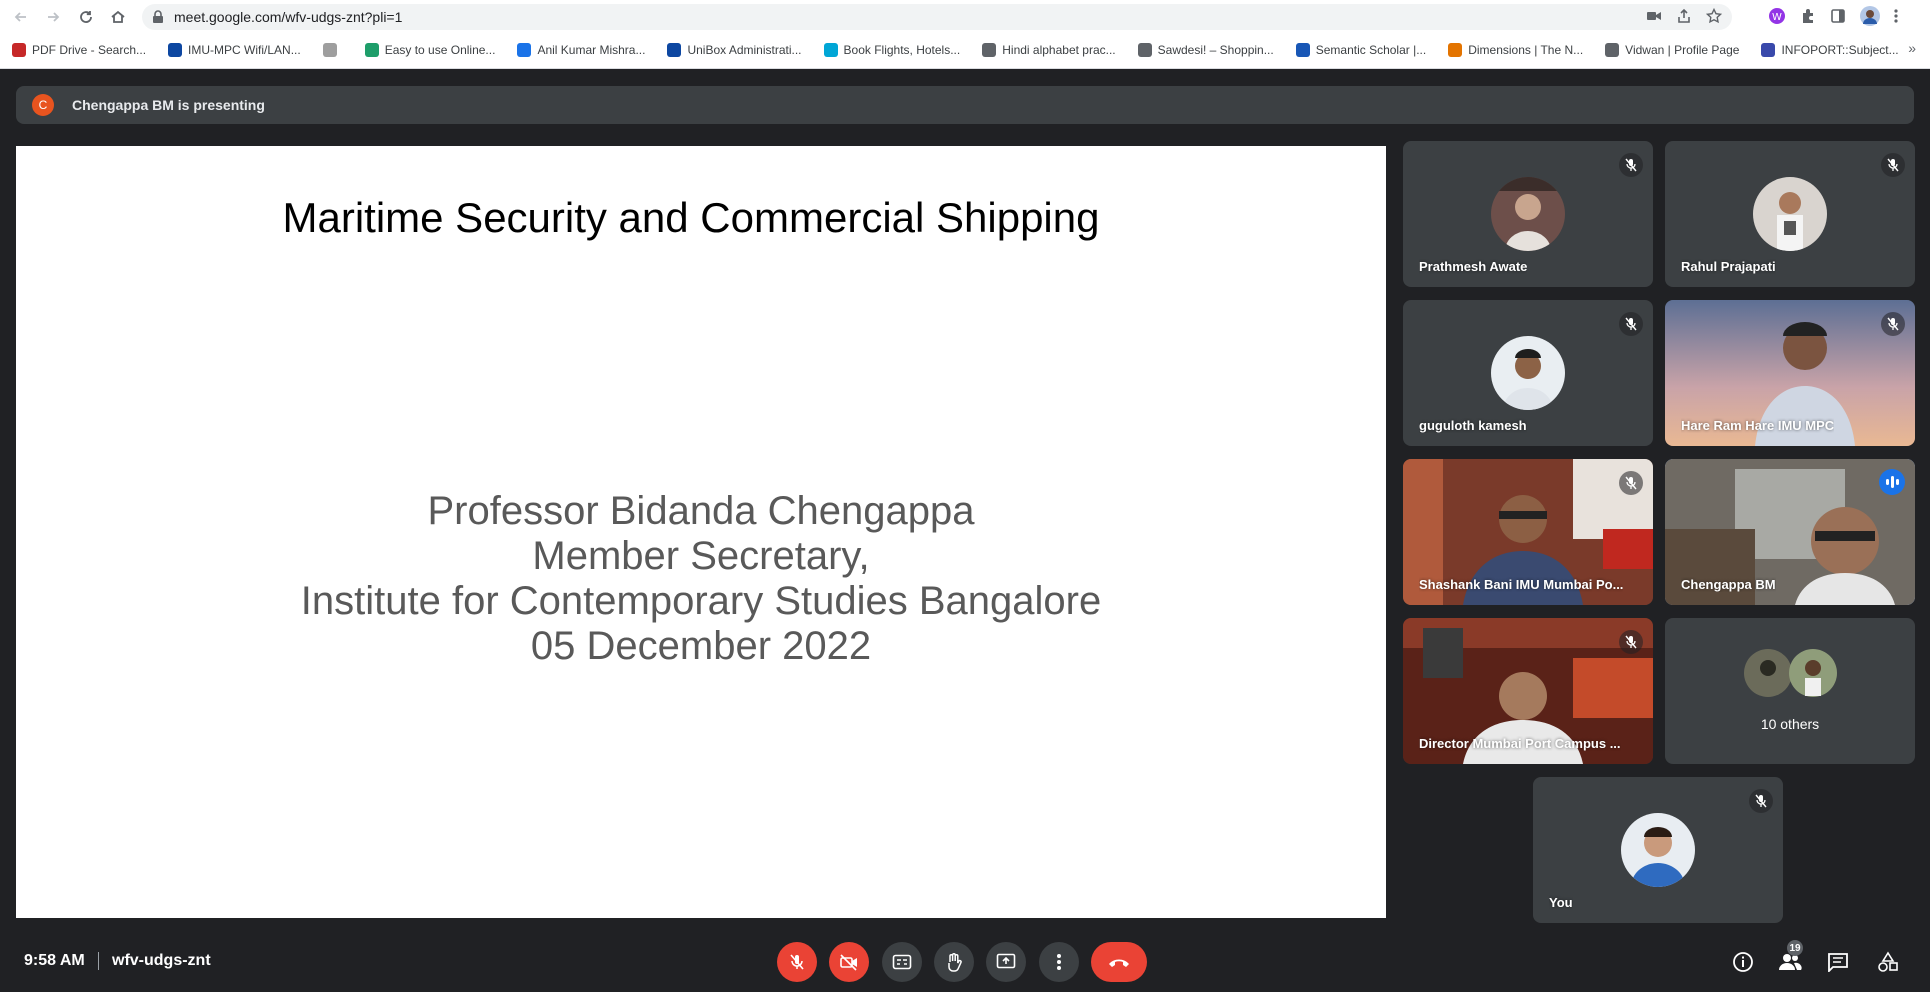  I want to click on hand-icon, so click(955, 962).